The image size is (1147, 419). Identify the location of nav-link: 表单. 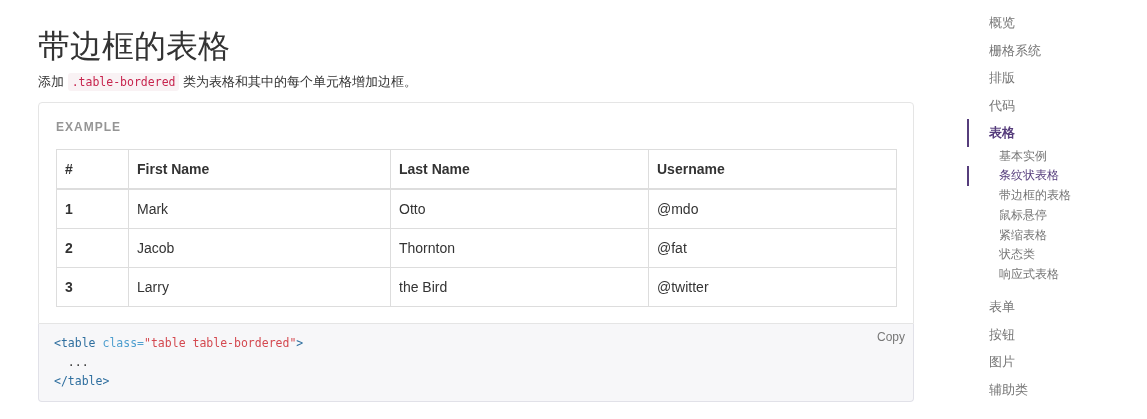
(1019, 307).